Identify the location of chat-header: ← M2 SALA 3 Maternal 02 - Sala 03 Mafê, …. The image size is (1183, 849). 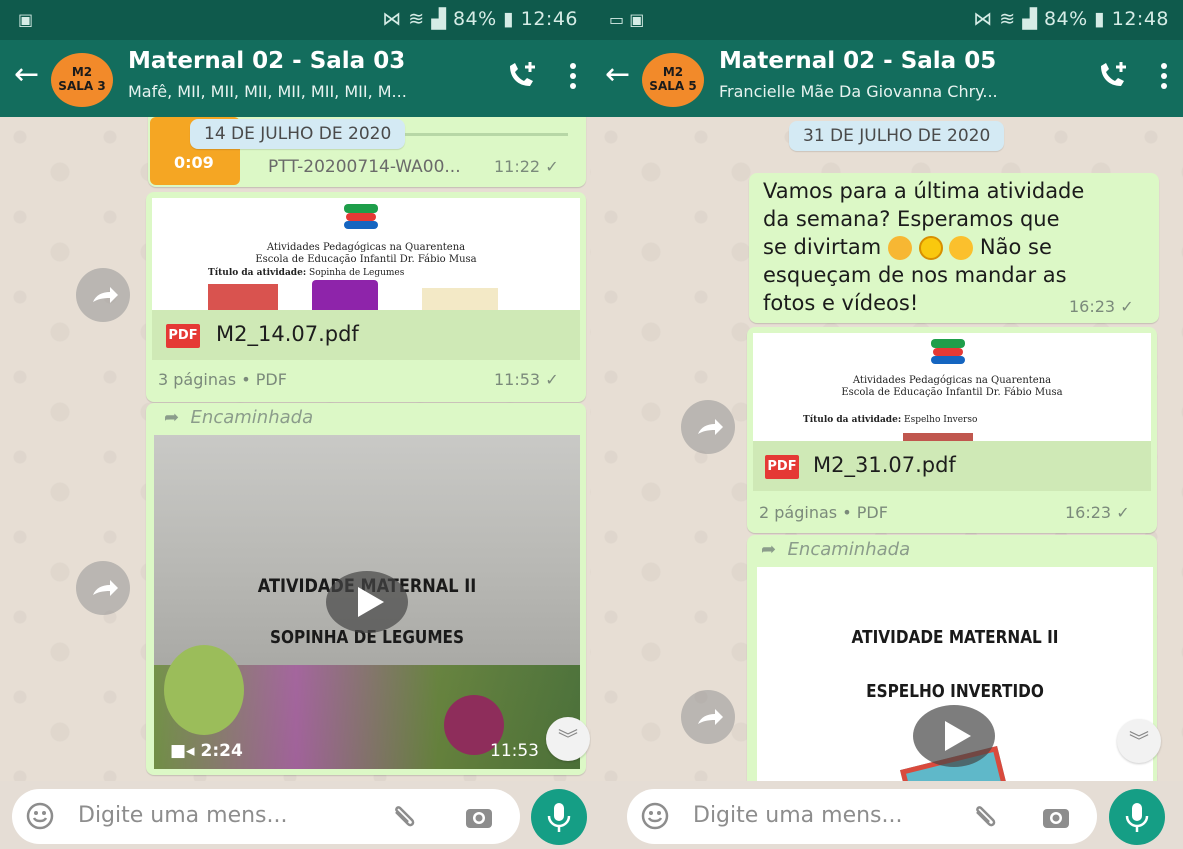
(296, 78).